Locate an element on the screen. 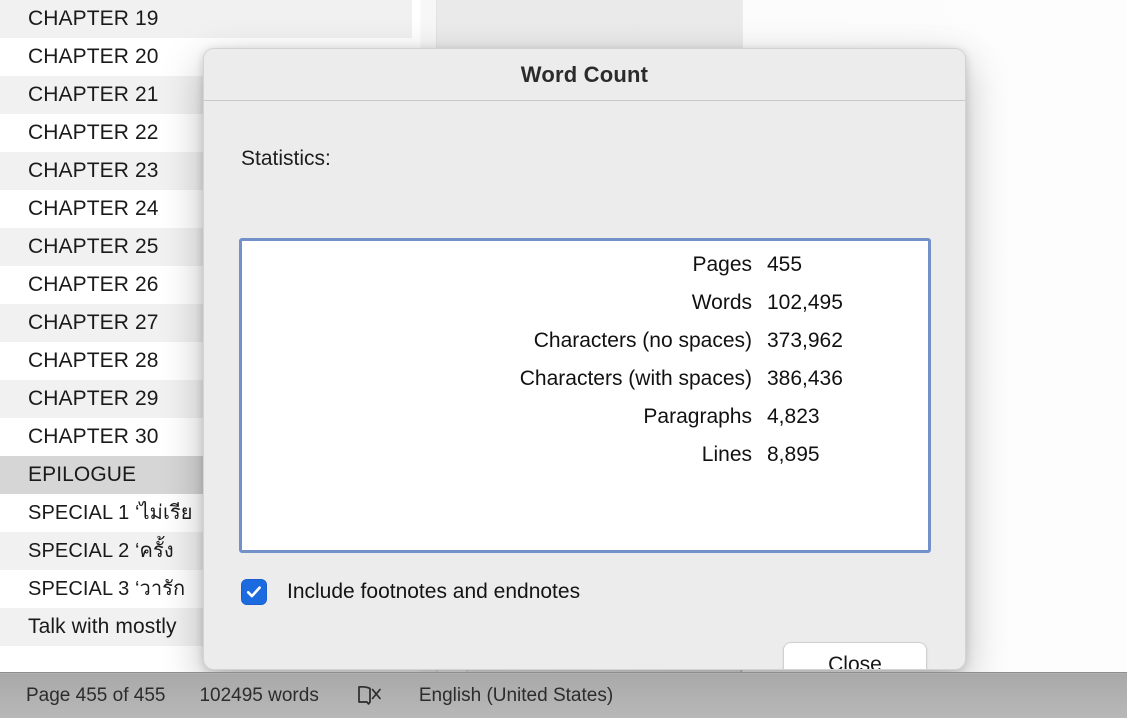 This screenshot has height=718, width=1127. statistic-key: Lines is located at coordinates (726, 454).